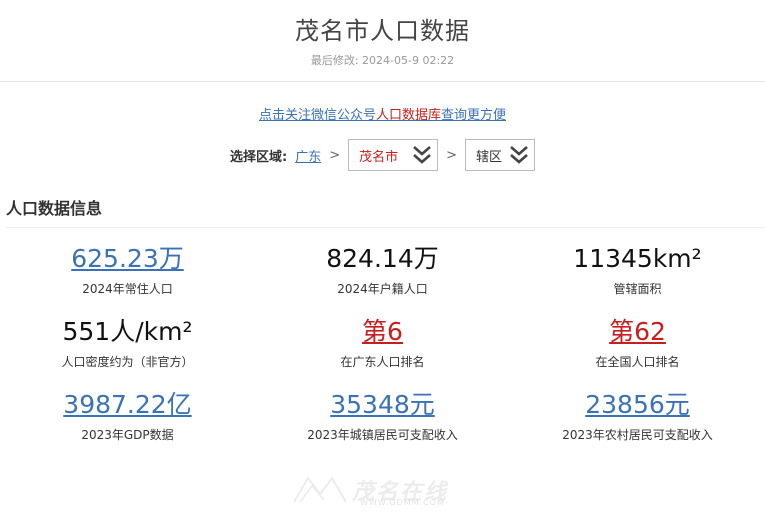 The height and width of the screenshot is (512, 765). I want to click on stat-gdp: 3987.22亿 2023年GDP数据, so click(127, 424).